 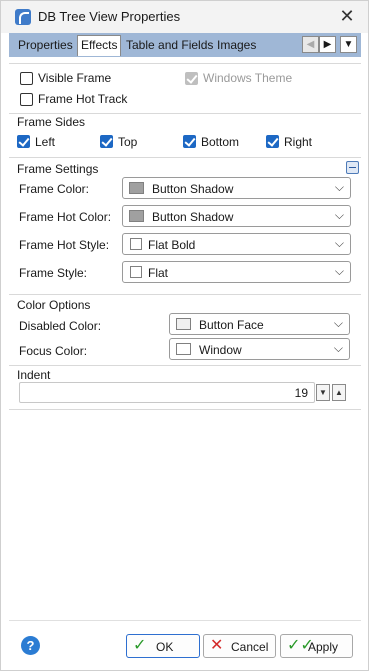 I want to click on collapse-section-icon, so click(x=352, y=167).